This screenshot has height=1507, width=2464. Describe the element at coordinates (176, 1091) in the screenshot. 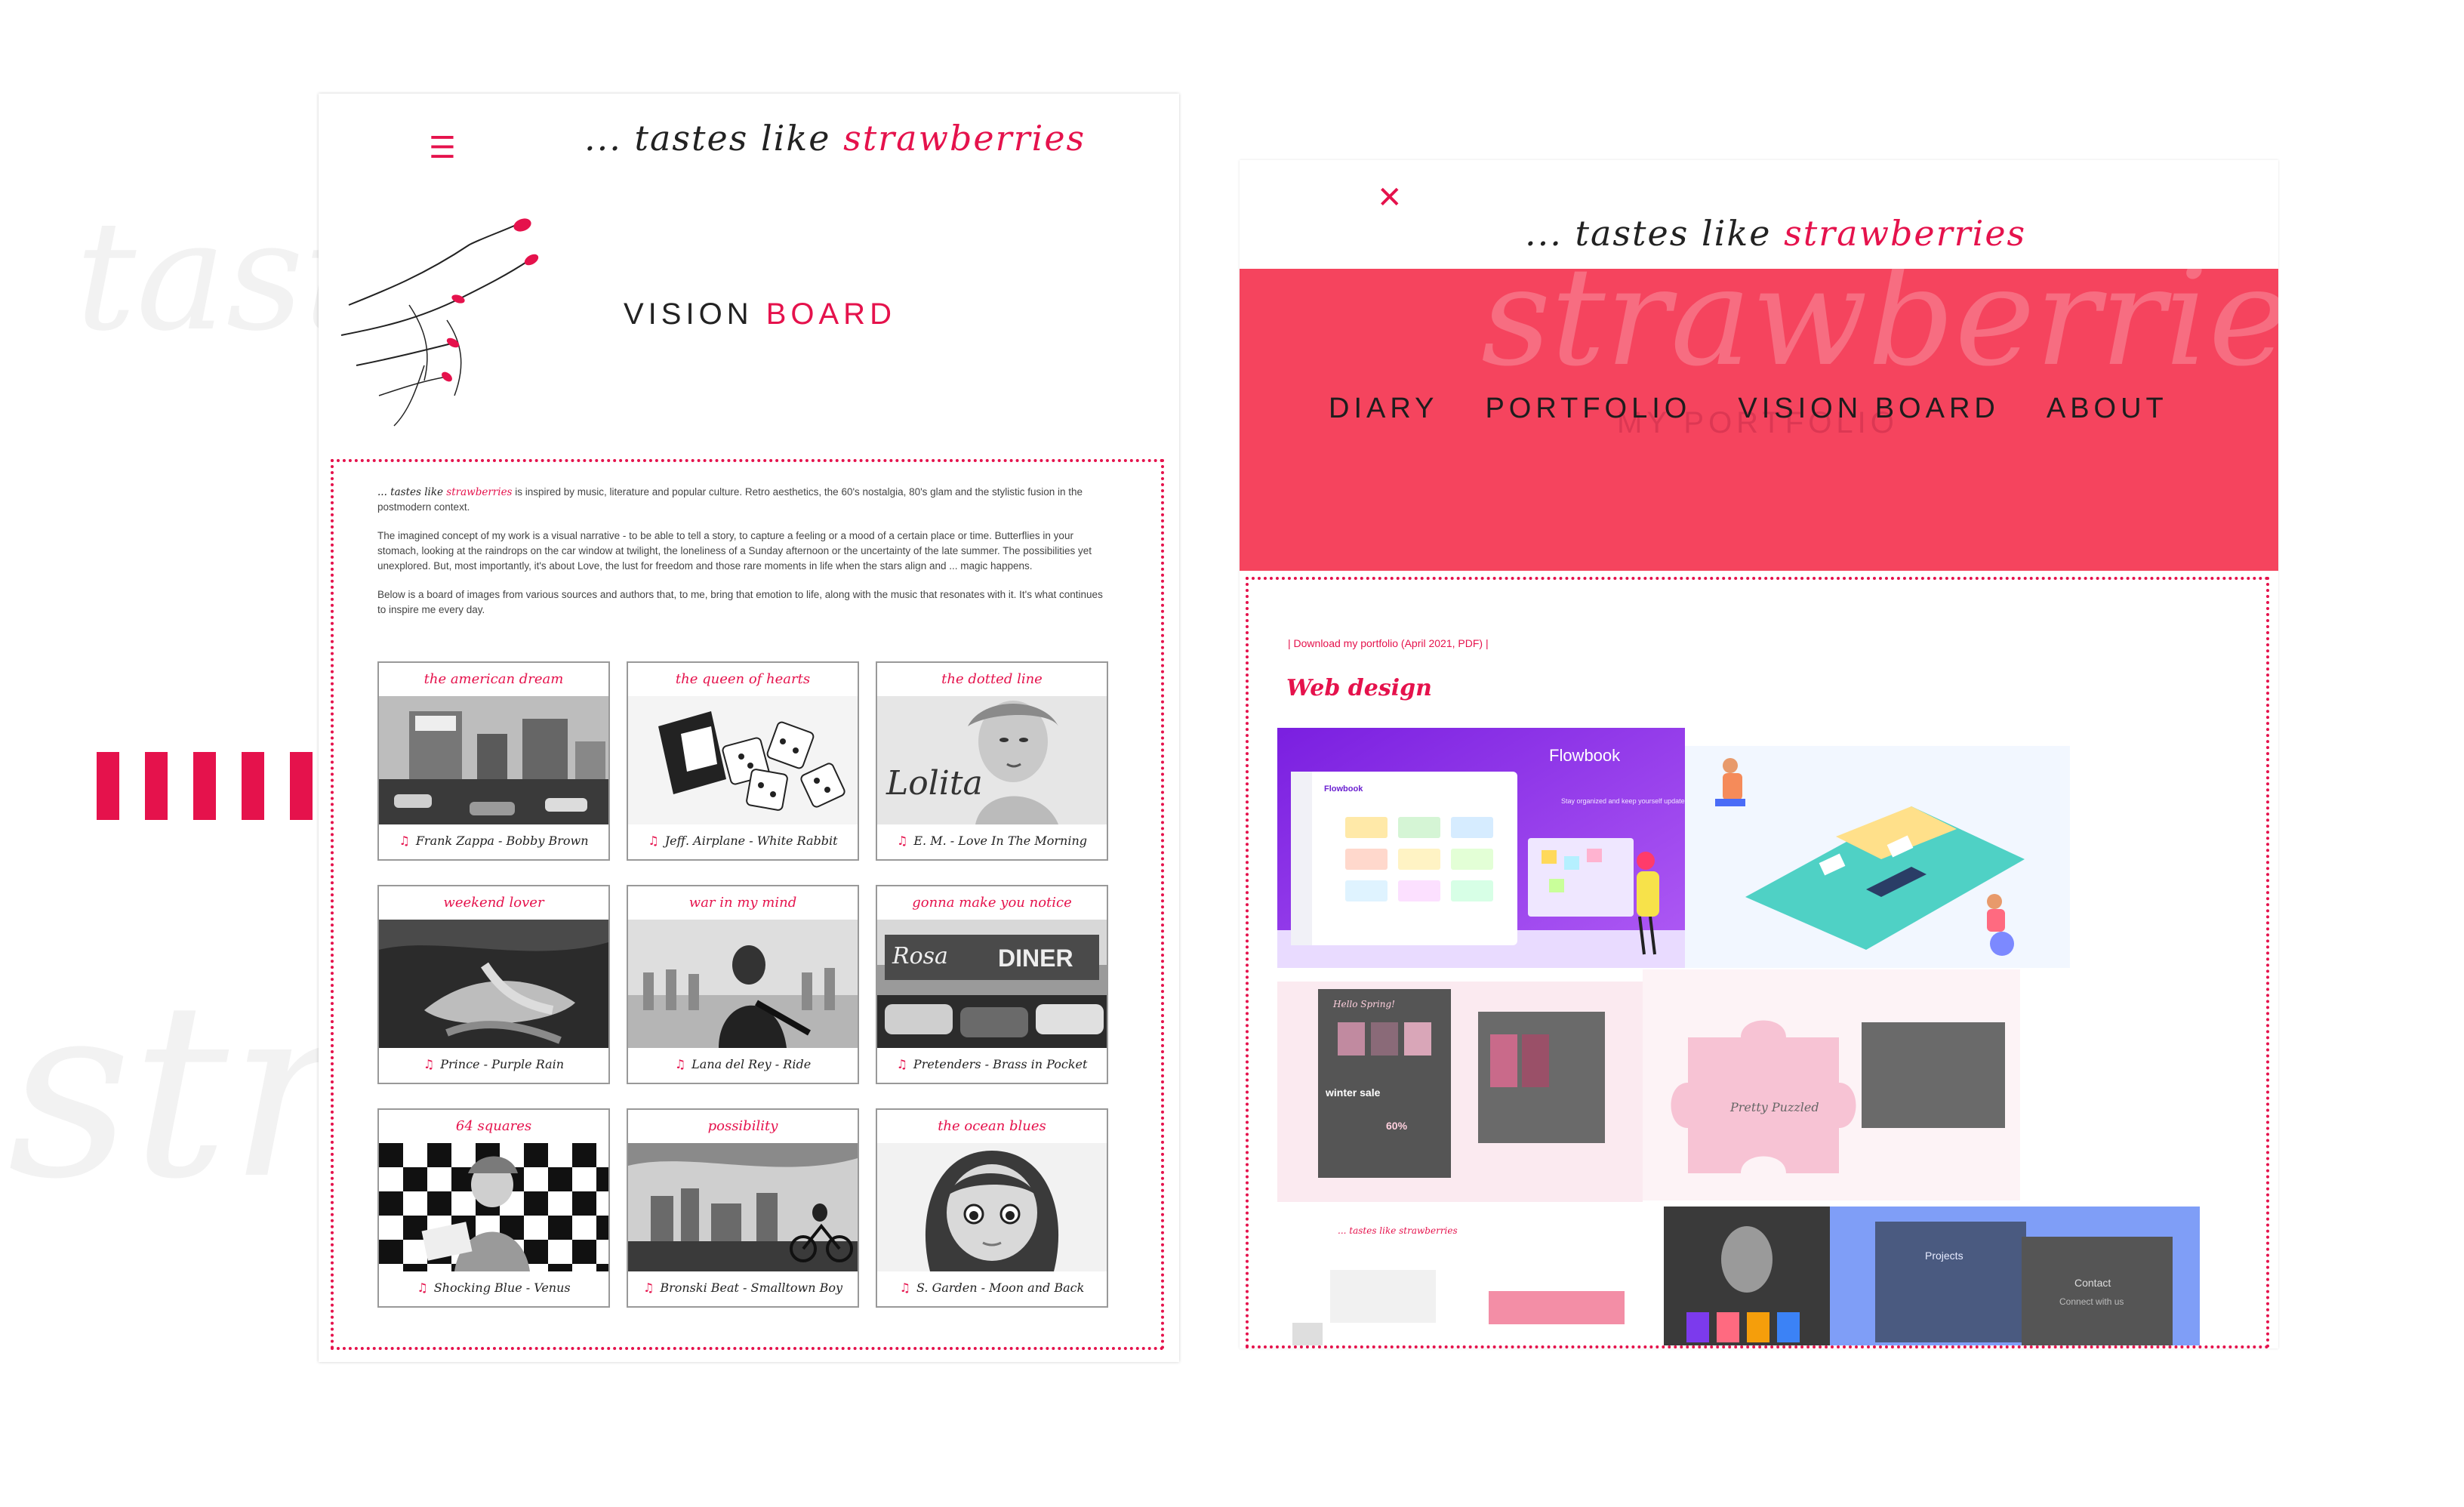

I see `background-word-str: str` at that location.